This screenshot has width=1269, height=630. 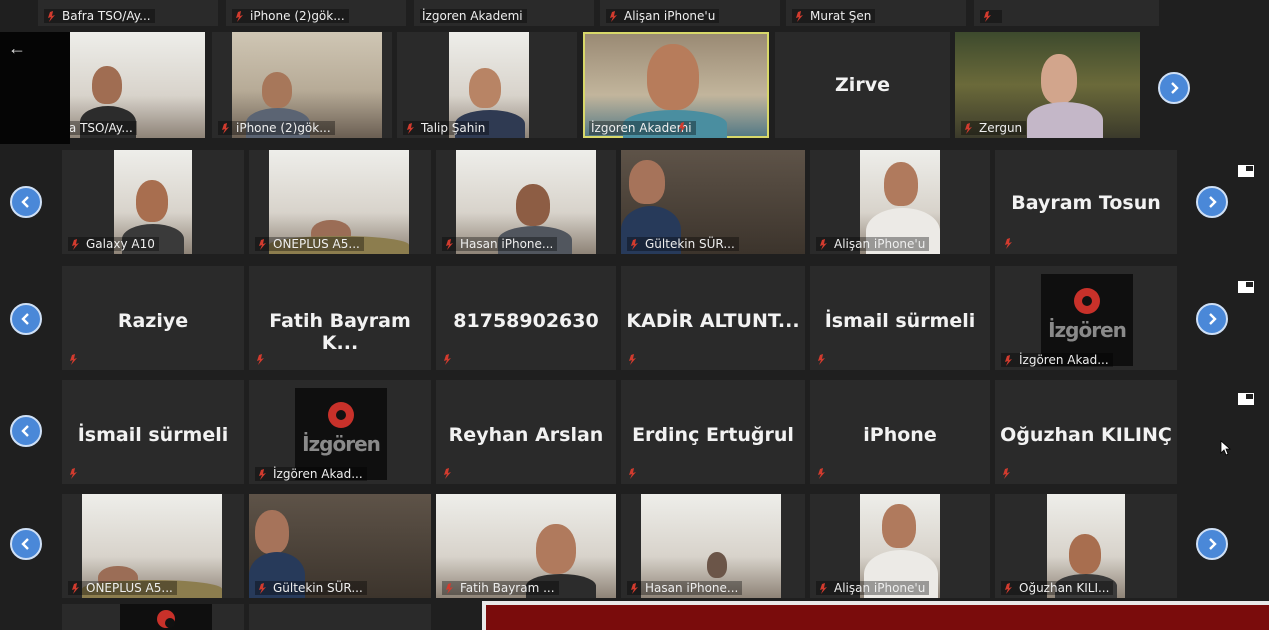 What do you see at coordinates (1086, 435) in the screenshot?
I see `participant-name: Oğuzhan KILINÇ` at bounding box center [1086, 435].